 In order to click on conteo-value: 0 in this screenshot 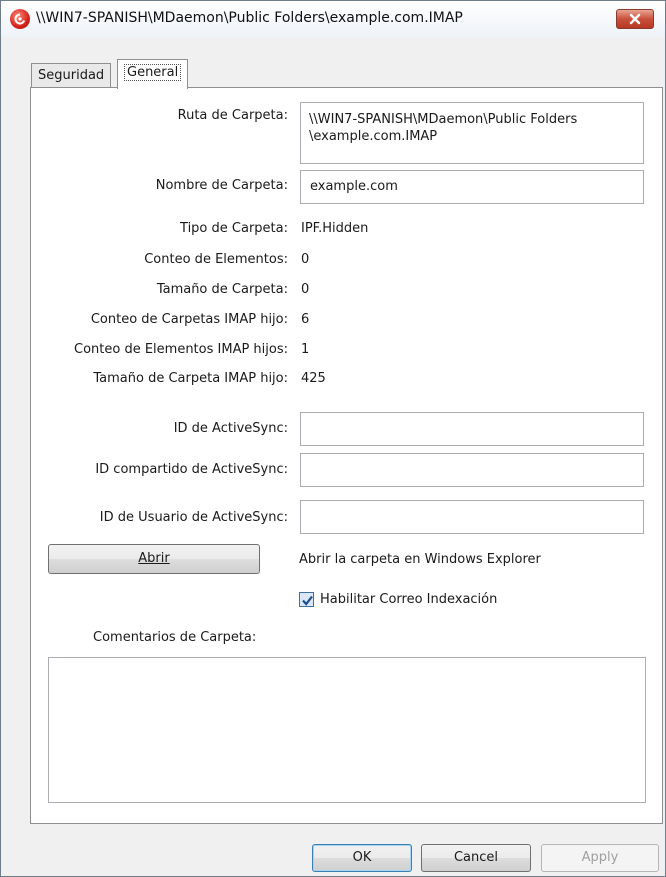, I will do `click(305, 259)`.